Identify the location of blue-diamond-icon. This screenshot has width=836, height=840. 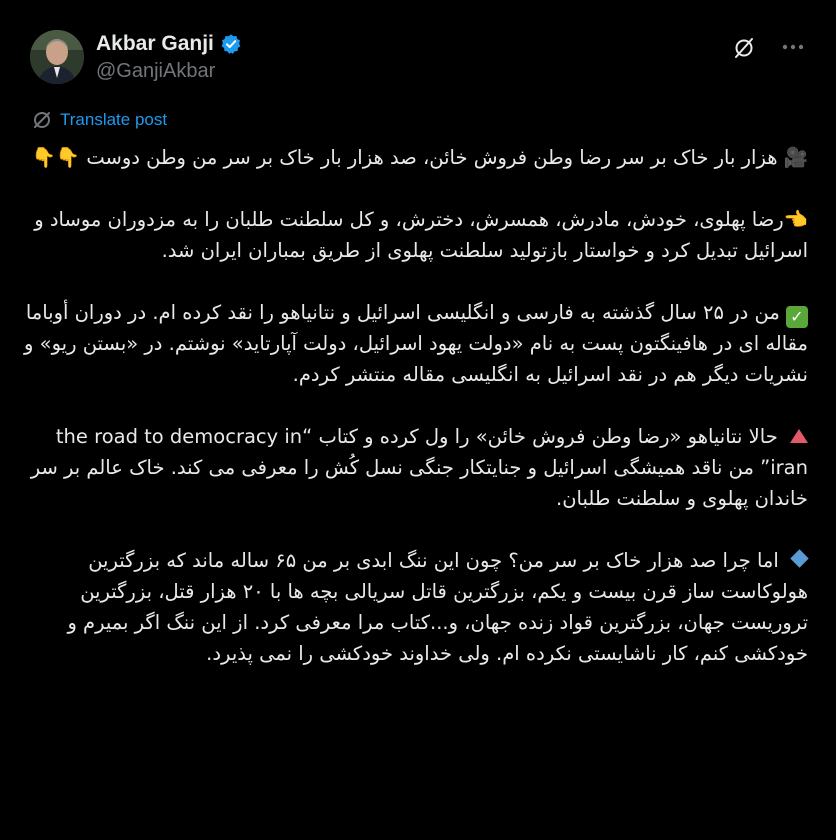
(799, 558).